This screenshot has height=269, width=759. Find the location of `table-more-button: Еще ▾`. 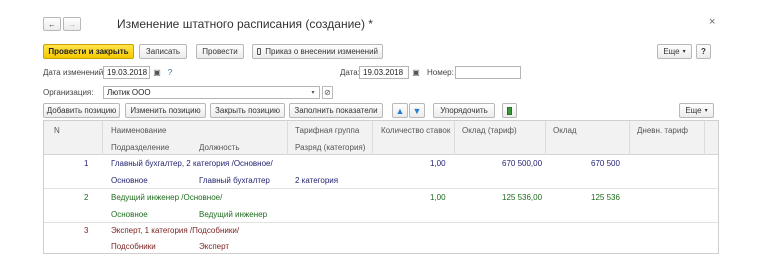

table-more-button: Еще ▾ is located at coordinates (696, 110).